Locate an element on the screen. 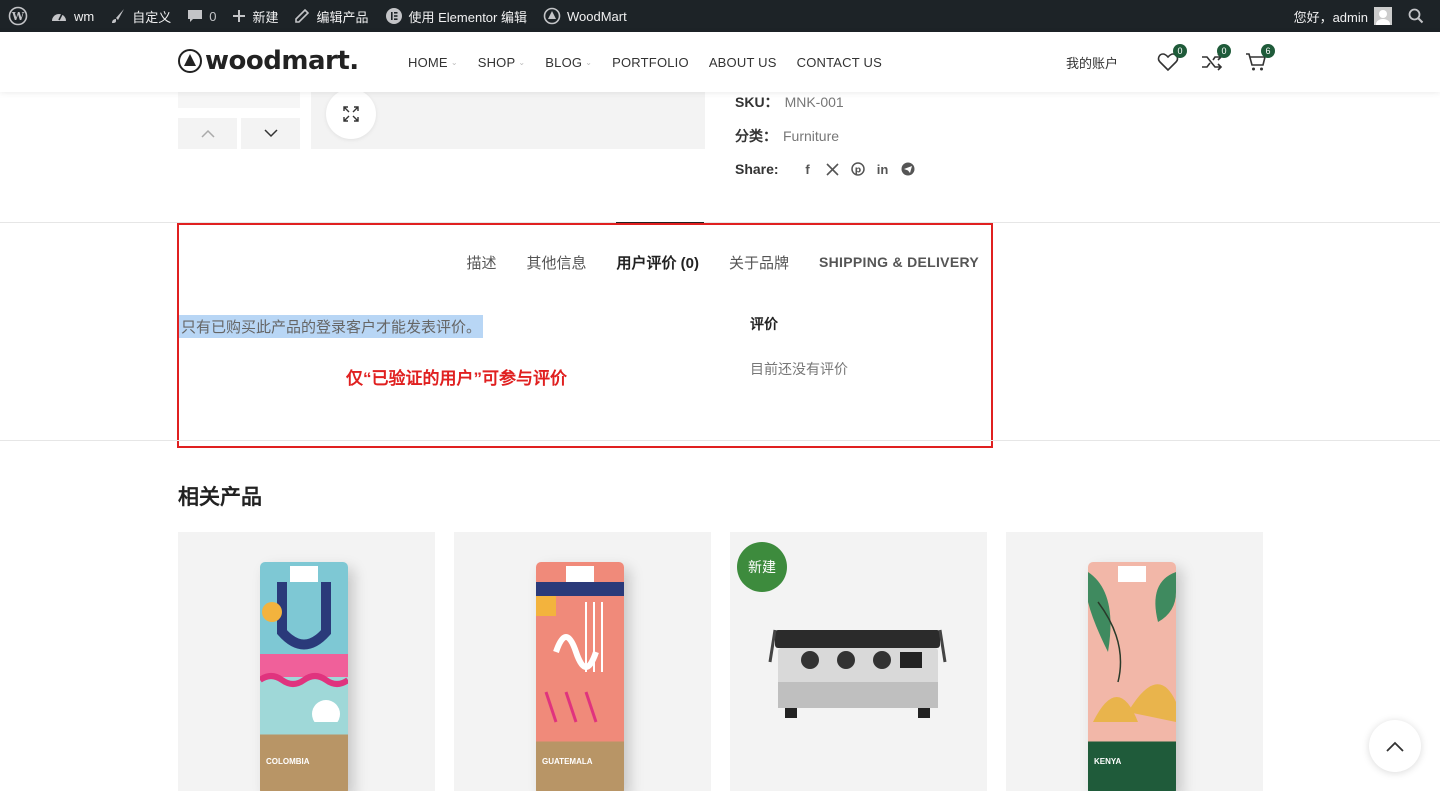 This screenshot has height=791, width=1440. product-card-guatemala: GUATEMALA is located at coordinates (582, 661).